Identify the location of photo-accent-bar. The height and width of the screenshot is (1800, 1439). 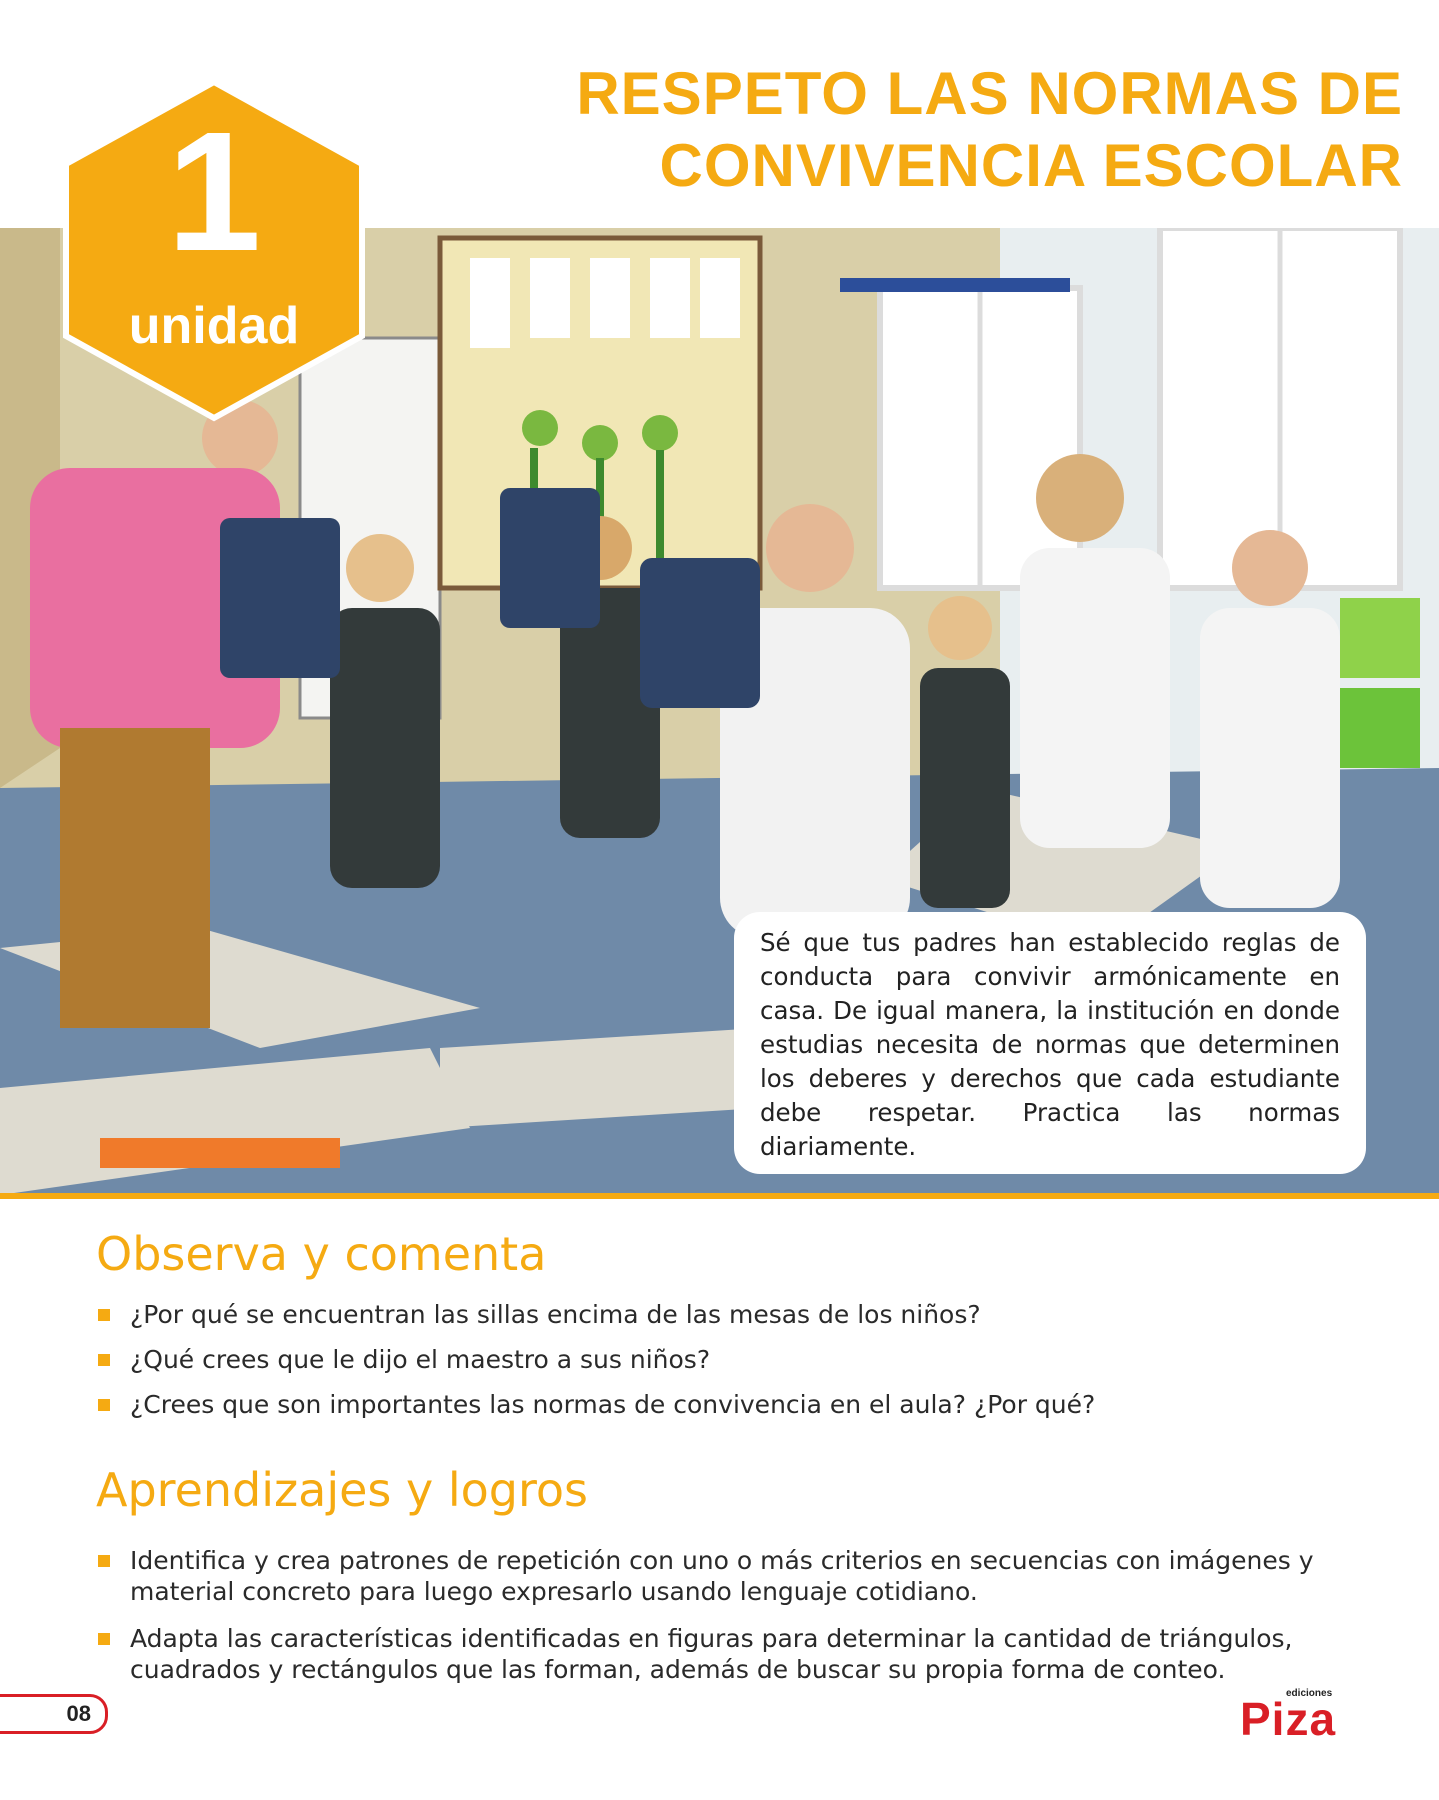
(719, 1196).